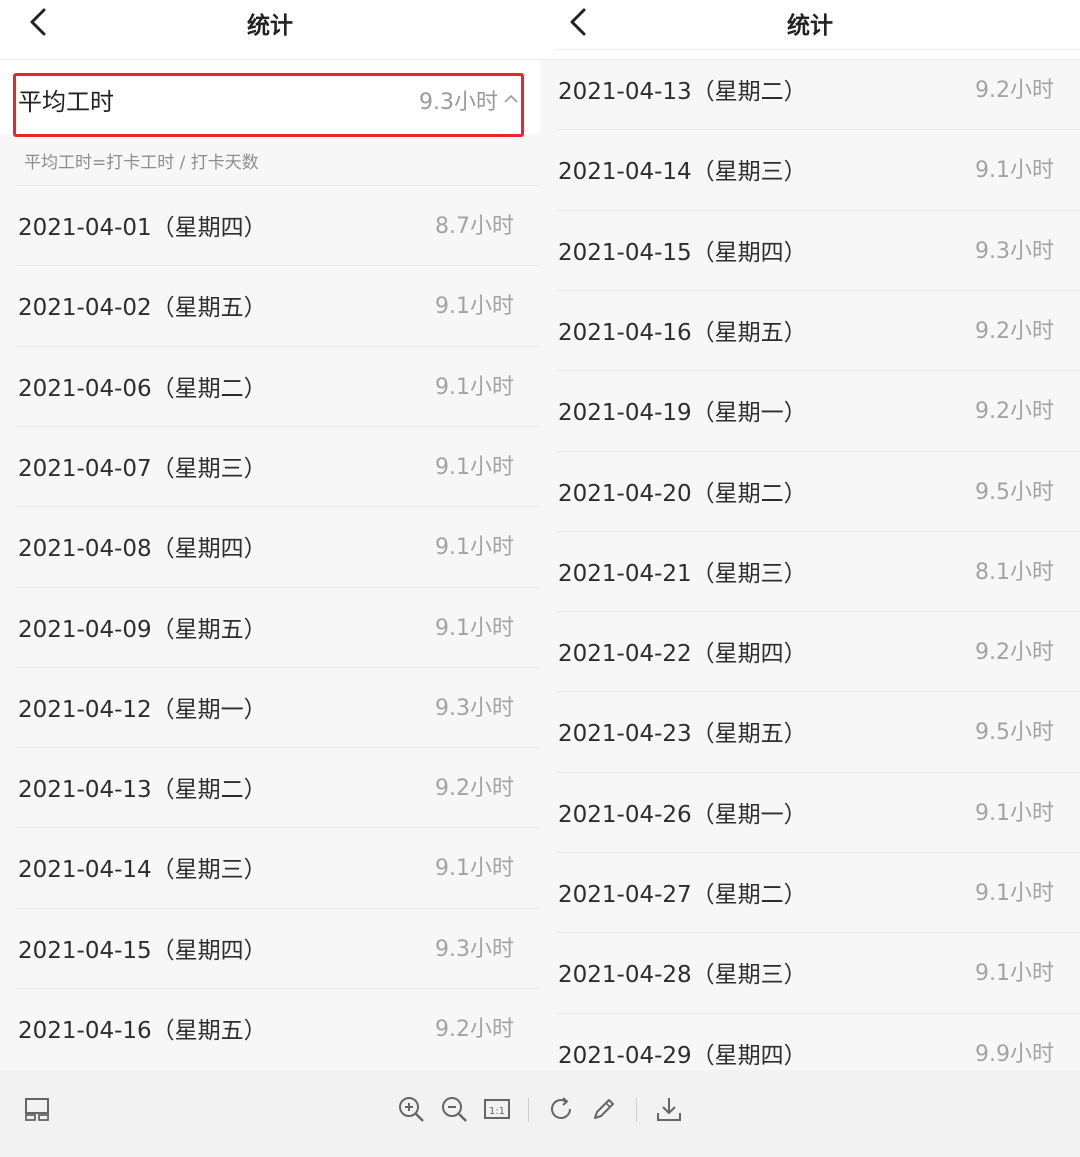  Describe the element at coordinates (278, 385) in the screenshot. I see `list-item: 2021-04-06（星期二） 9.1小时` at that location.